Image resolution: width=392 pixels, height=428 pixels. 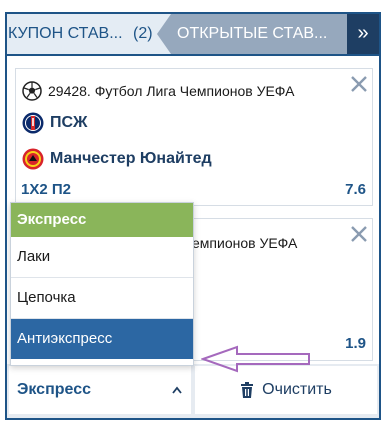 I want to click on team-away: Манчестер Юнайтед, so click(x=117, y=159).